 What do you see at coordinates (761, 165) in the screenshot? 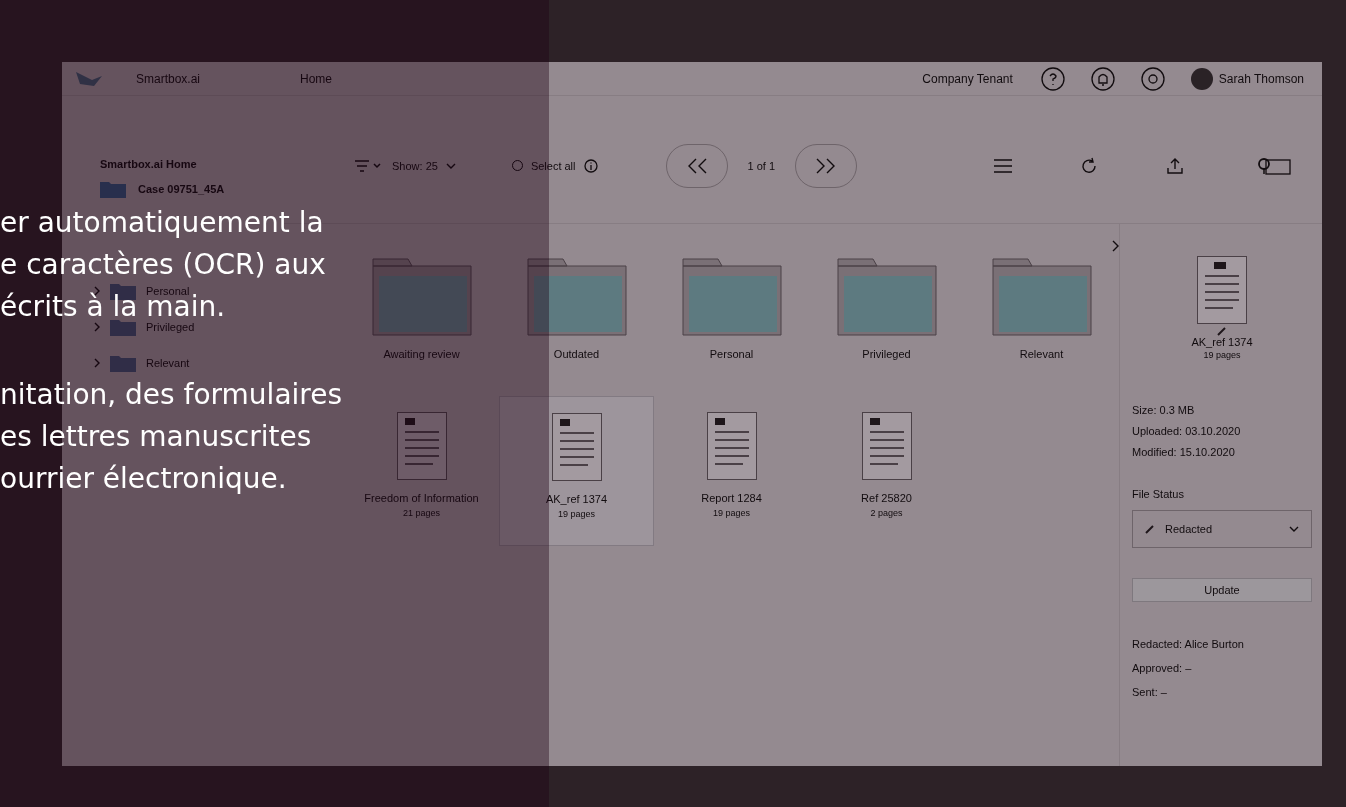
I see `page-indicator: 1 of 1` at bounding box center [761, 165].